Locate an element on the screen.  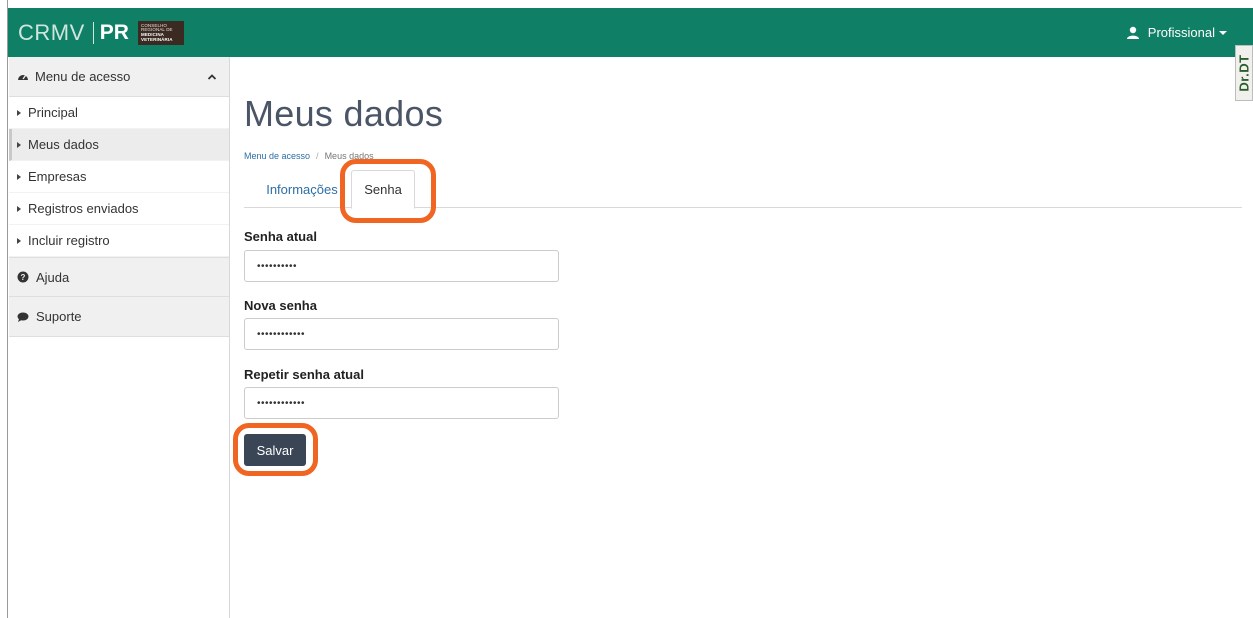
caret-down-icon is located at coordinates (1223, 32).